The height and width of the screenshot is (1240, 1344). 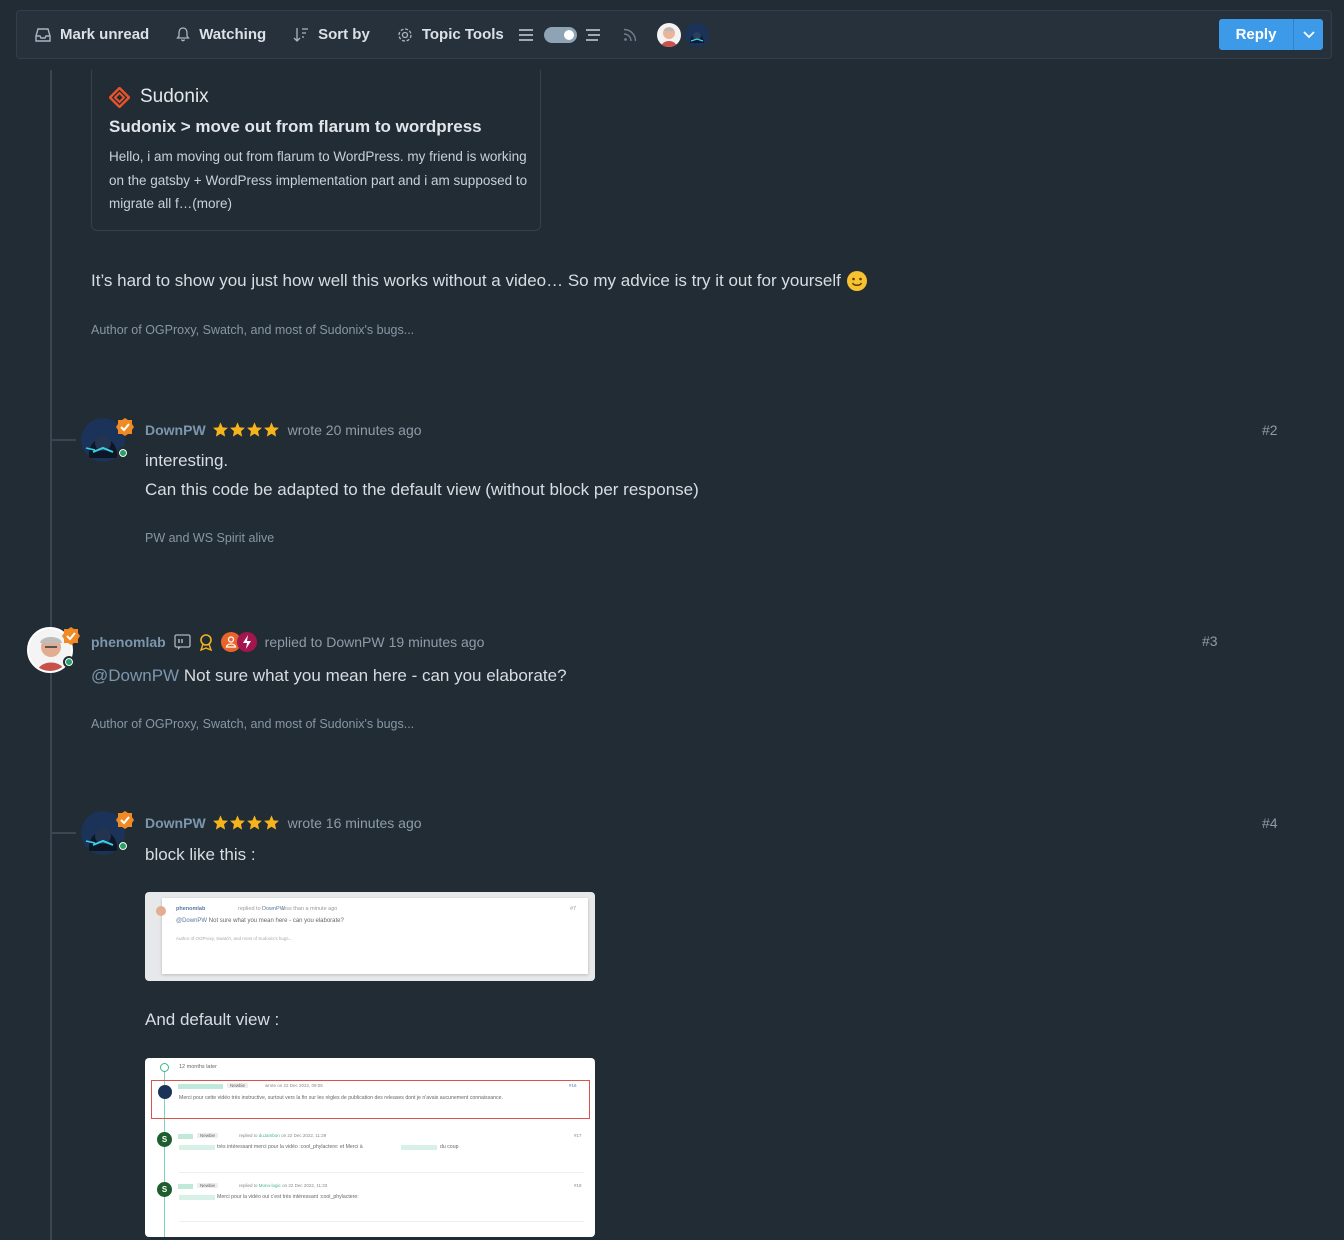 I want to click on sudonix-logo-icon, so click(x=119, y=97).